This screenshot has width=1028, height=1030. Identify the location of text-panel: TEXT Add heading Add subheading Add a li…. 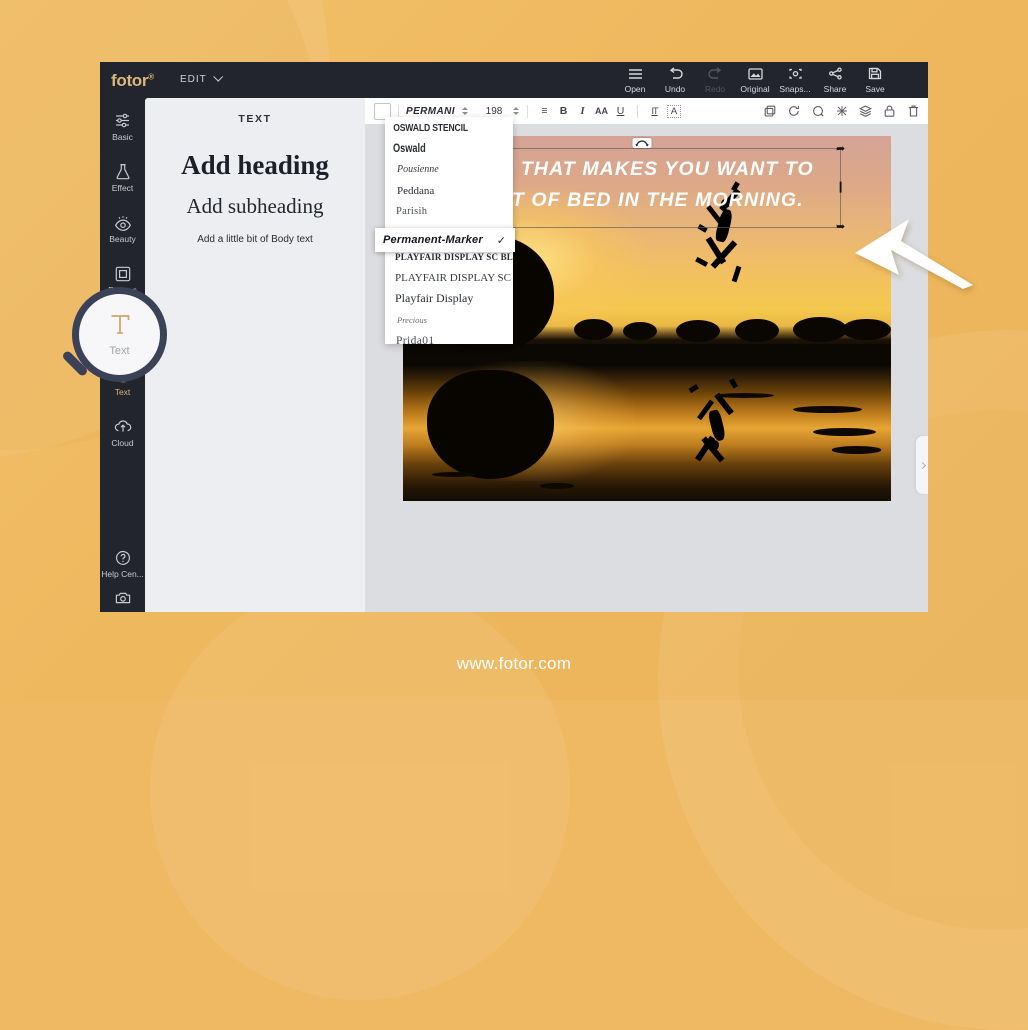
(255, 355).